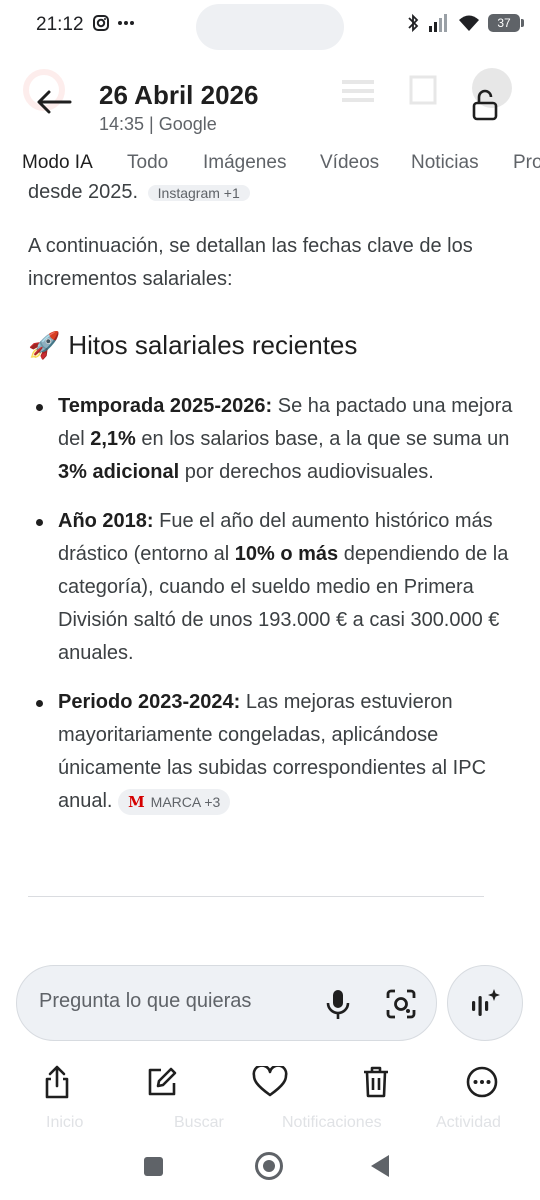 The height and width of the screenshot is (1200, 540). Describe the element at coordinates (286, 554) in the screenshot. I see `bullet-bold: 10% o más` at that location.